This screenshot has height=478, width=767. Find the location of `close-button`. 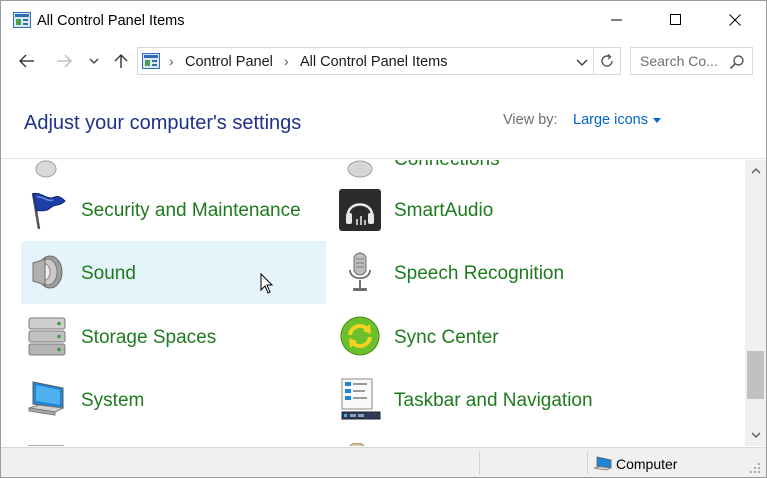

close-button is located at coordinates (735, 20).